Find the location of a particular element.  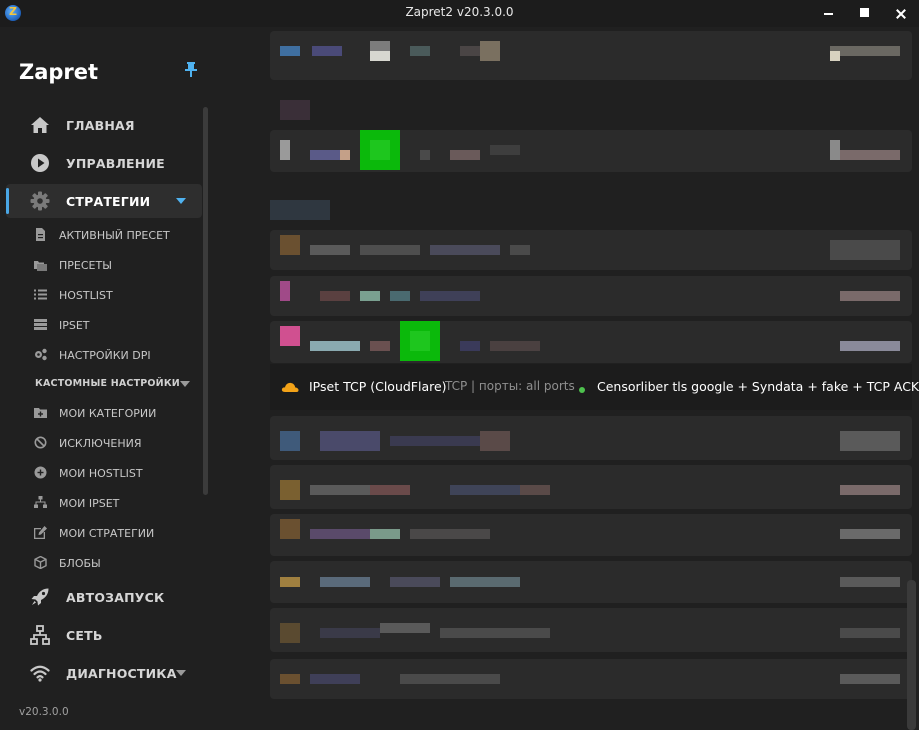

sidebar-item-label: ИСКЛЮЧЕНИЯ is located at coordinates (100, 443).